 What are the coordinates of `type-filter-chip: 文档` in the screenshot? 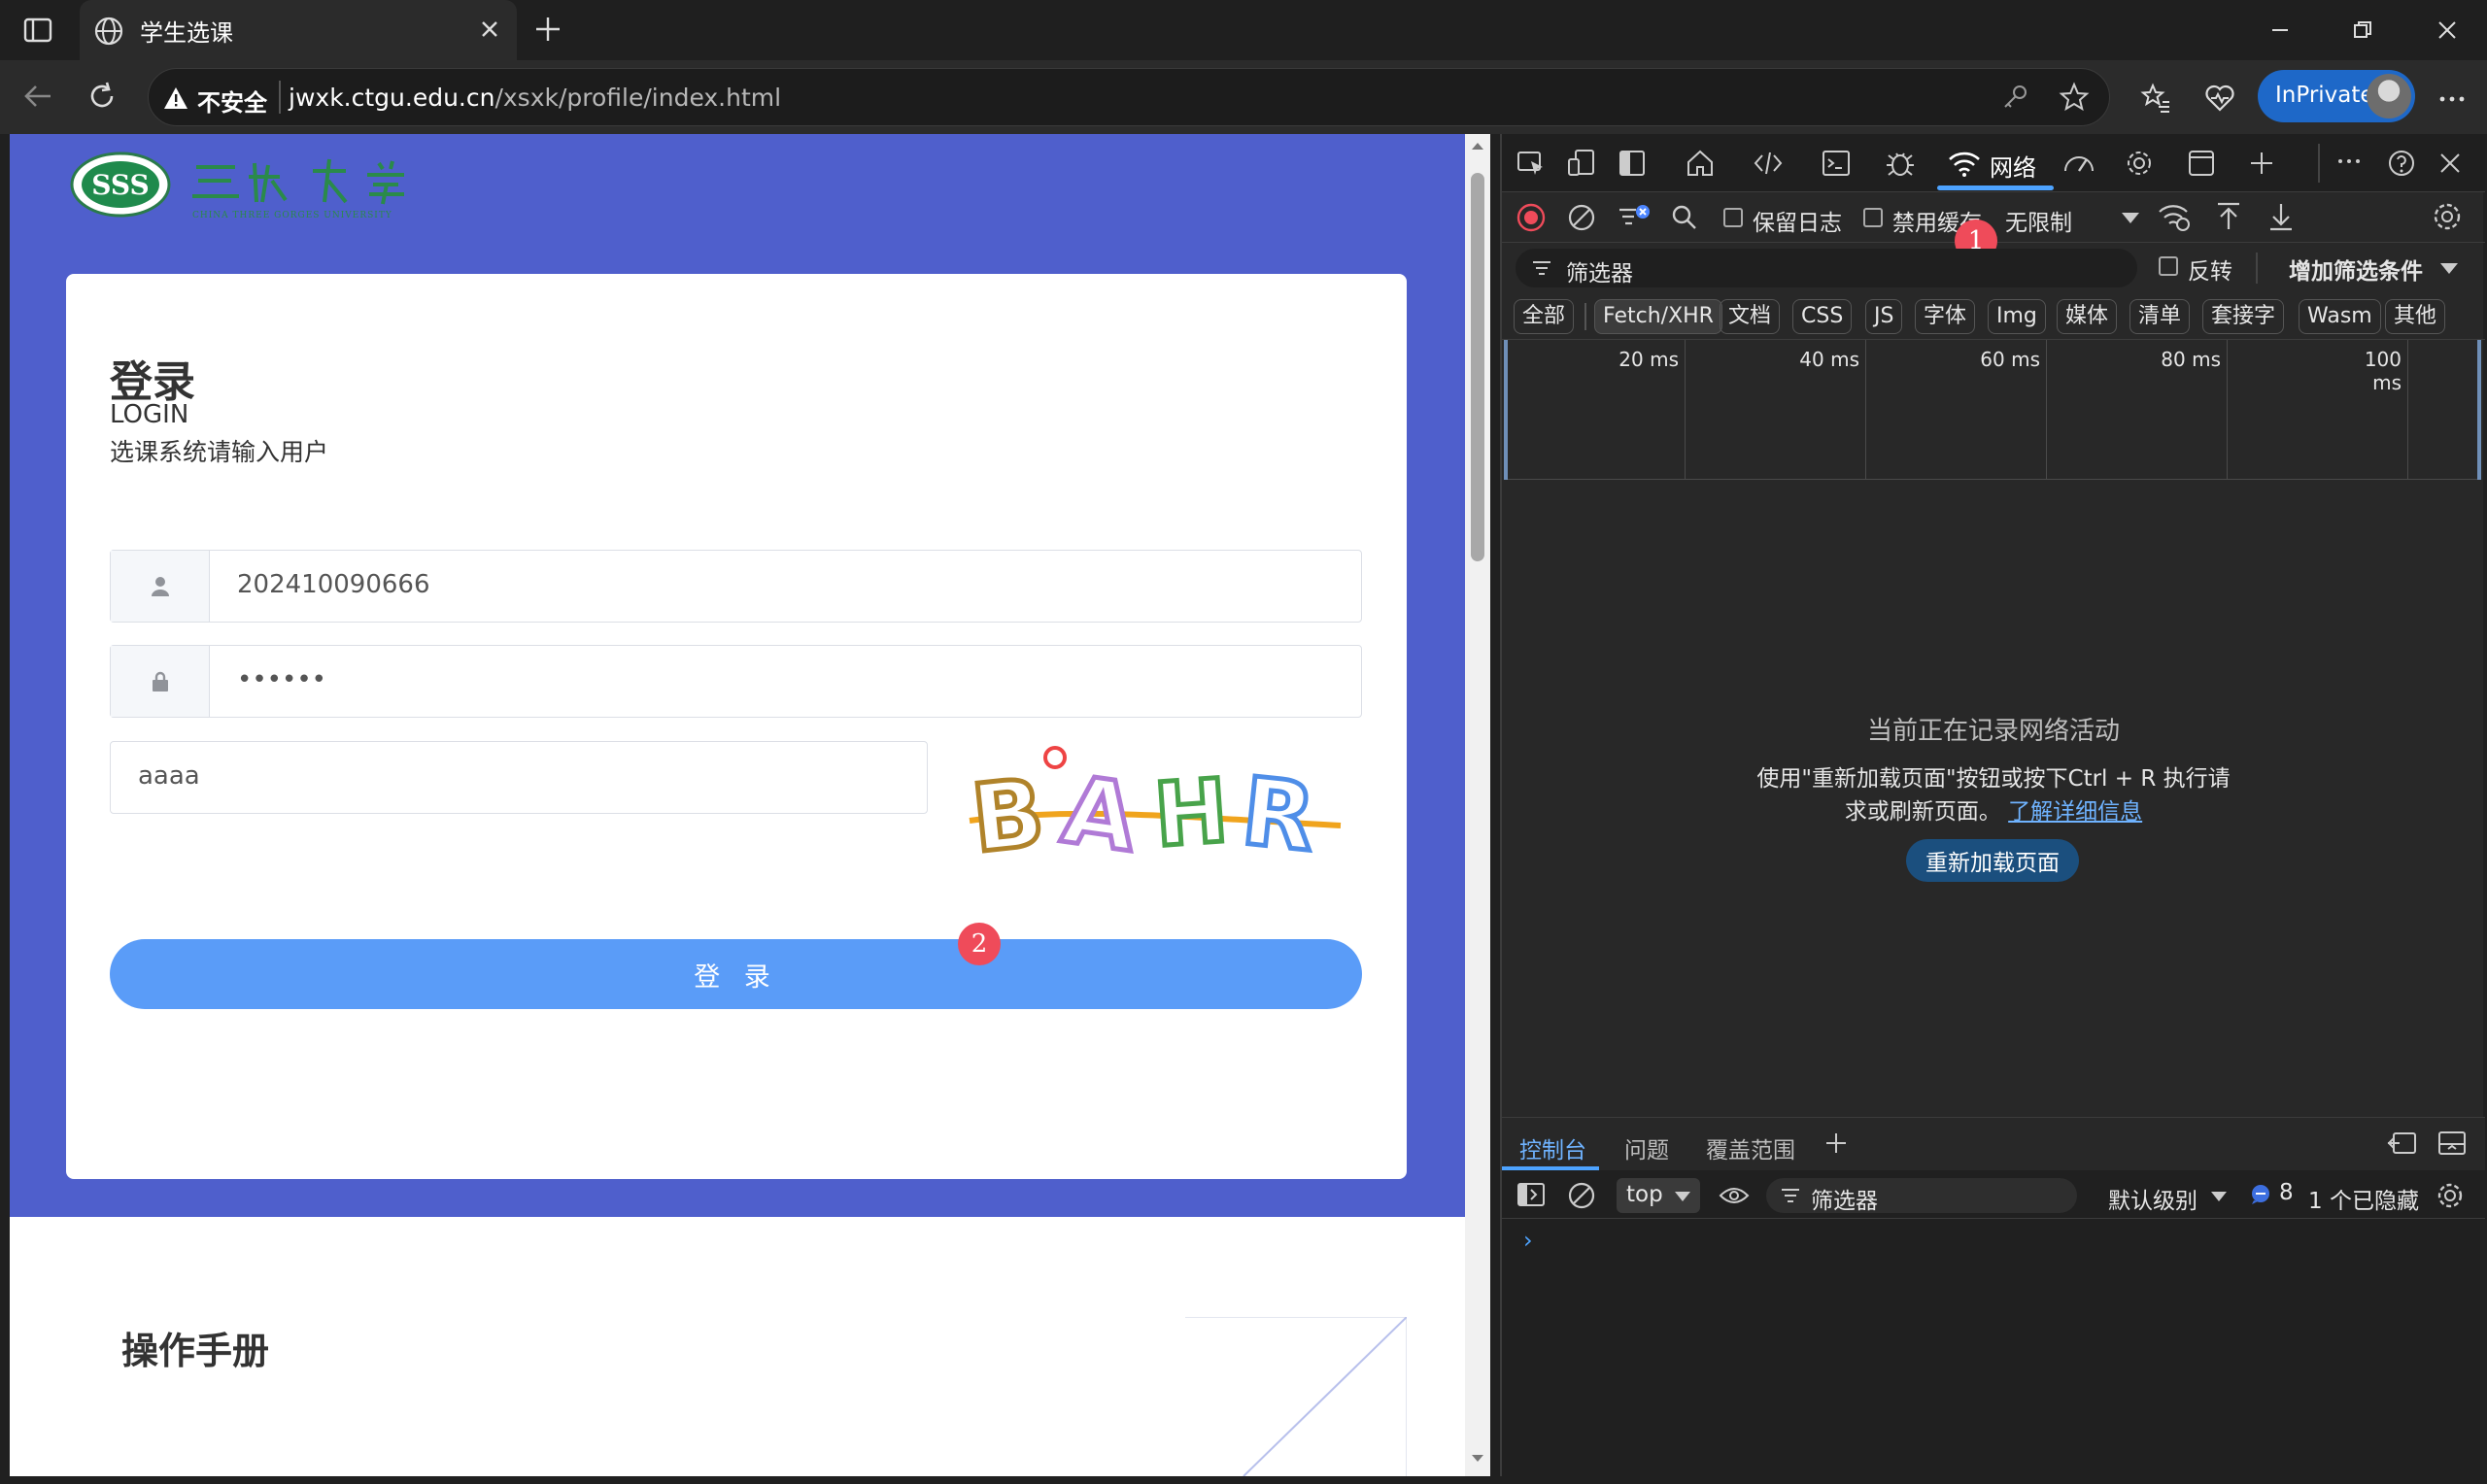 It's located at (1750, 316).